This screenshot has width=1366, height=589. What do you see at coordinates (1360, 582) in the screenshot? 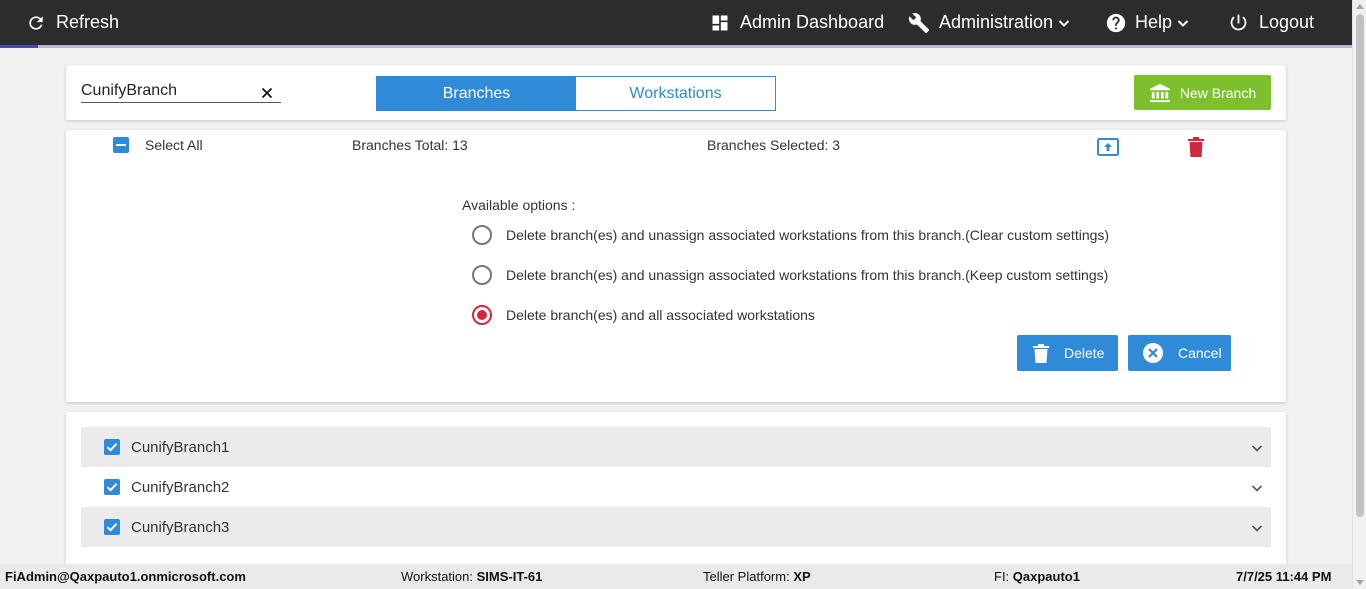
I see `scroll-down-arrow-icon` at bounding box center [1360, 582].